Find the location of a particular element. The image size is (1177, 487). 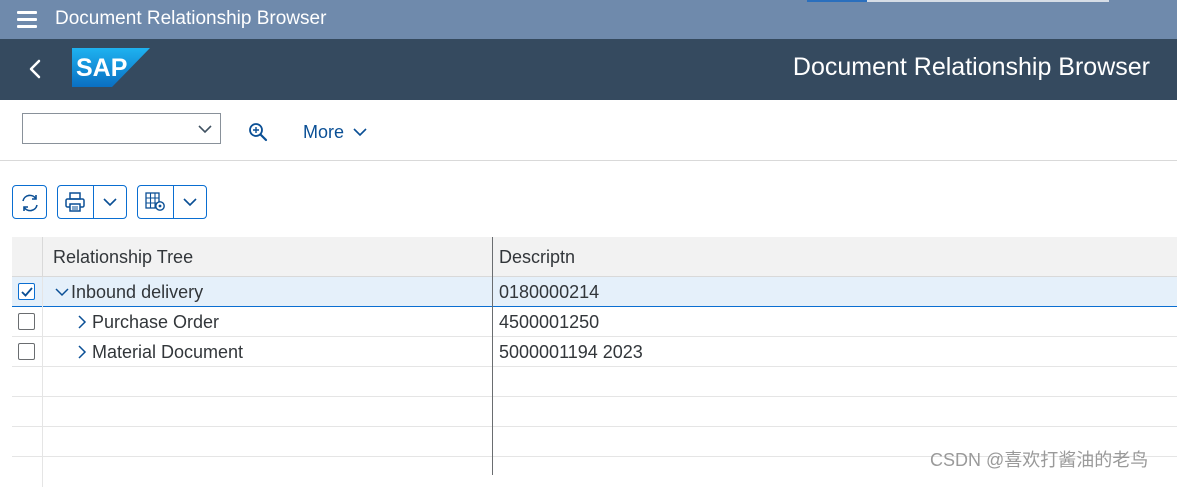

print-menu-button is located at coordinates (92, 202).